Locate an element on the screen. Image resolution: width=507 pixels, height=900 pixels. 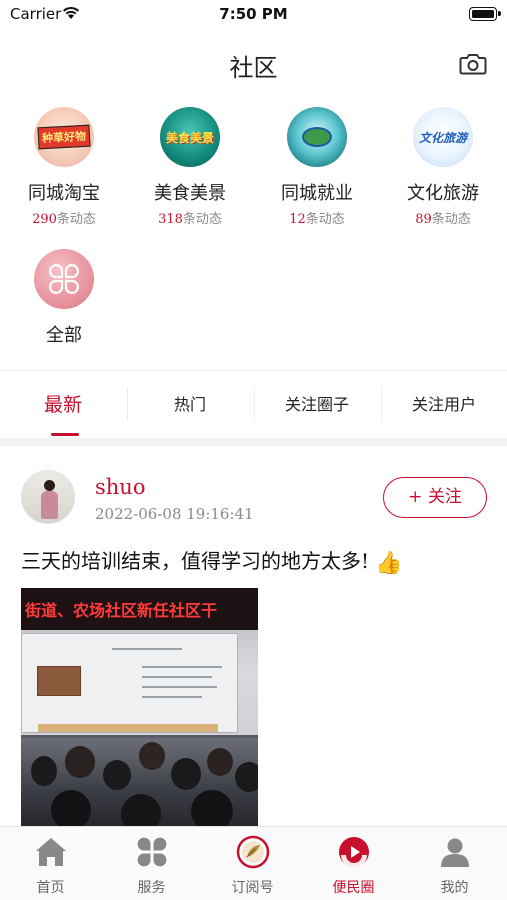
circle-name: 同城就业 is located at coordinates (317, 193).